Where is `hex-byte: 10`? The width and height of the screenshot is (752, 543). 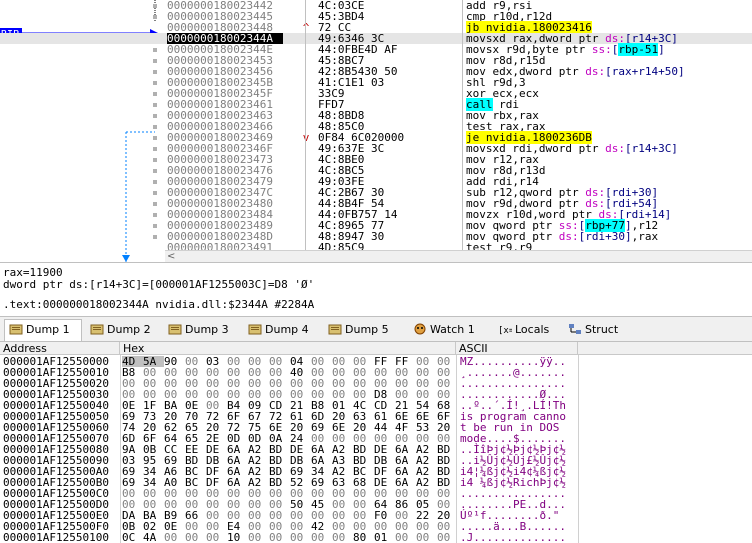
hex-byte: 10 is located at coordinates (237, 537).